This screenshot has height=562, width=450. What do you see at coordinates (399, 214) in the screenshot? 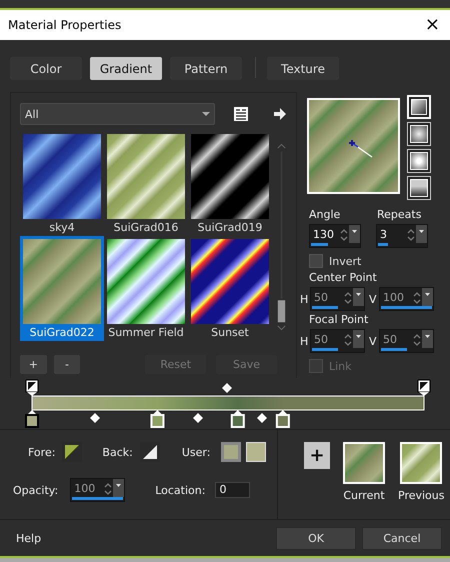
I see `field-label: Repeats` at bounding box center [399, 214].